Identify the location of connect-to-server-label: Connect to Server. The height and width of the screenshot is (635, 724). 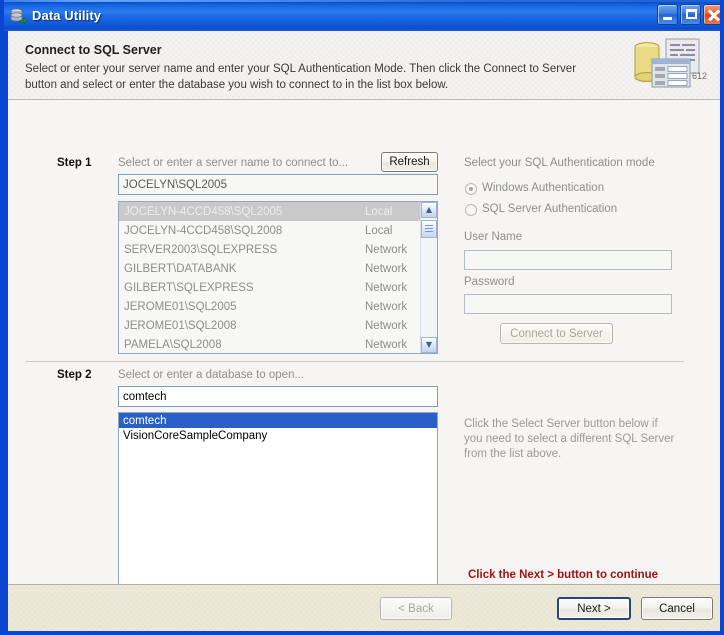
(556, 333).